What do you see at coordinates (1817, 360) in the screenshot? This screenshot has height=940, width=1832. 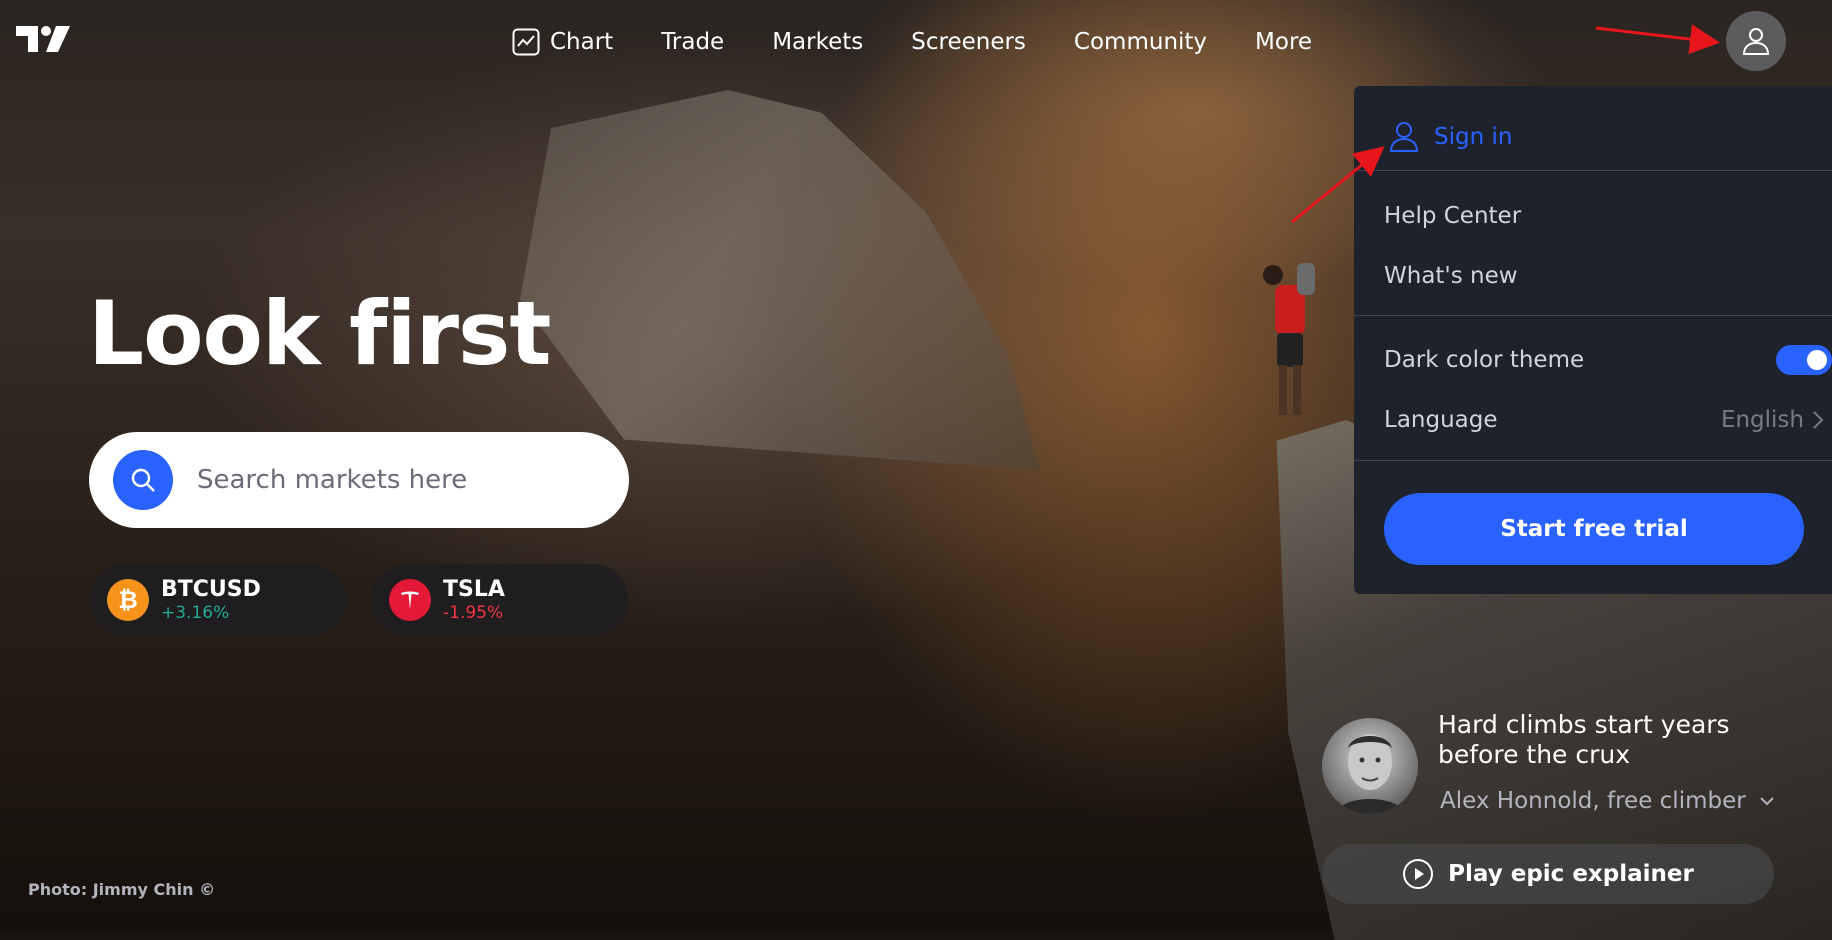 I see `toggle-knob` at bounding box center [1817, 360].